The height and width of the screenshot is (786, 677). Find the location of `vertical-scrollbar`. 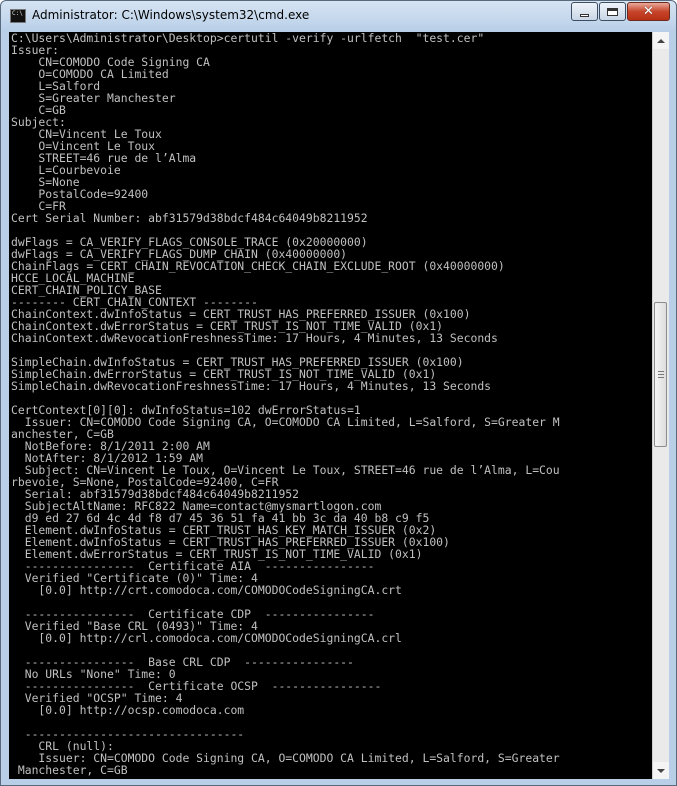

vertical-scrollbar is located at coordinates (660, 405).